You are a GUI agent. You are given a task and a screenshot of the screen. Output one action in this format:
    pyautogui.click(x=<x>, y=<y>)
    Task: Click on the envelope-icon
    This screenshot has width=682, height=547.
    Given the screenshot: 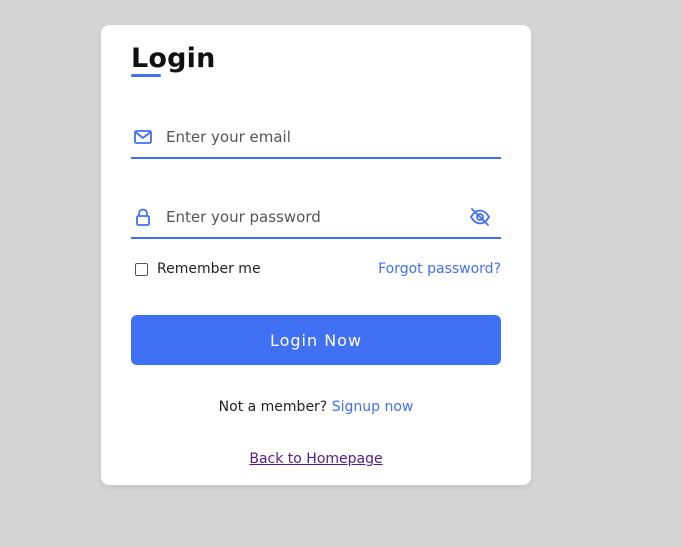 What is the action you would take?
    pyautogui.click(x=143, y=137)
    